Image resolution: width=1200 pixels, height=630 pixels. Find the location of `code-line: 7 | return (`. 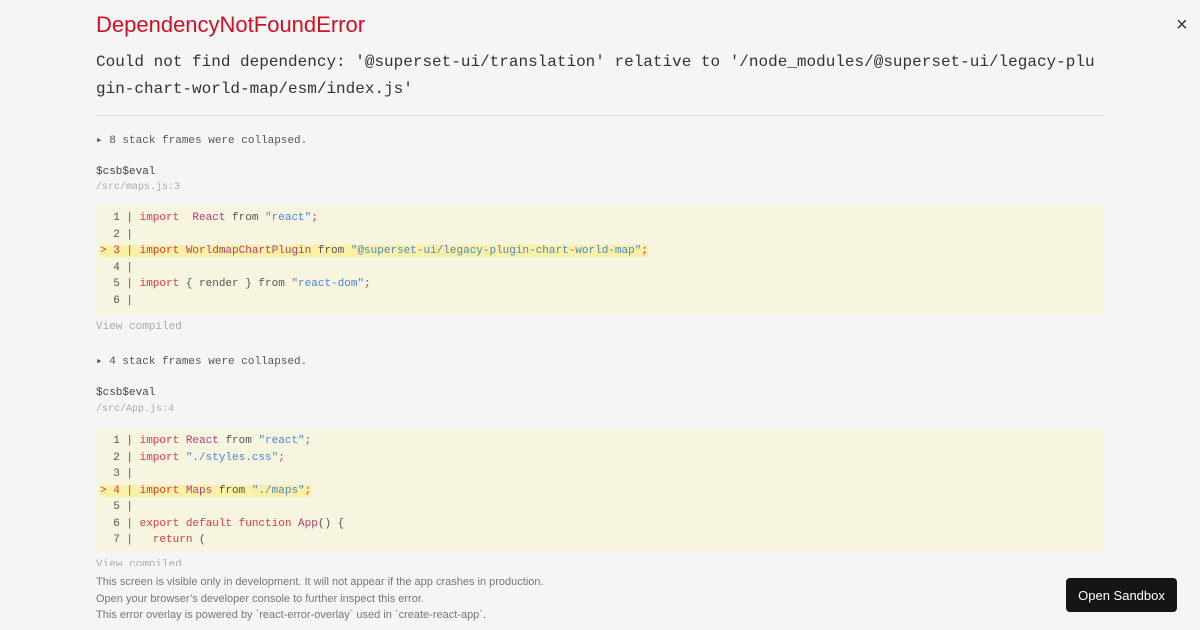

code-line: 7 | return ( is located at coordinates (600, 540).